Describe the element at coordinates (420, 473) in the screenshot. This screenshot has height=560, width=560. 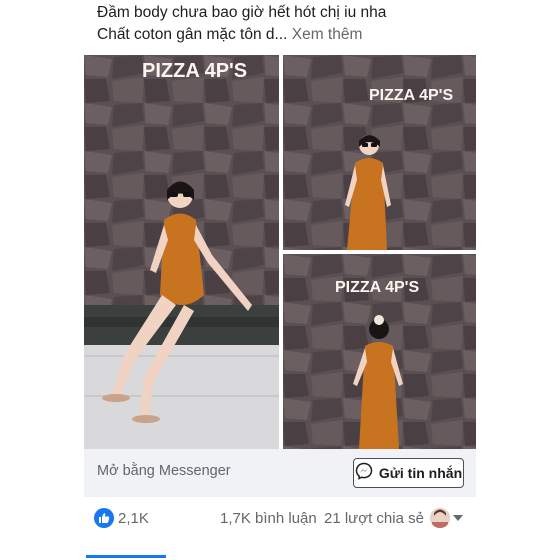
I see `send-message-label: Gửi tin nhắn` at that location.